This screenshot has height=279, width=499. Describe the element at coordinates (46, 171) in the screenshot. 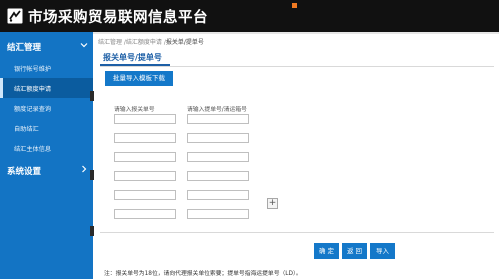

I see `sidebar-group-system-settings: 系统设置` at that location.